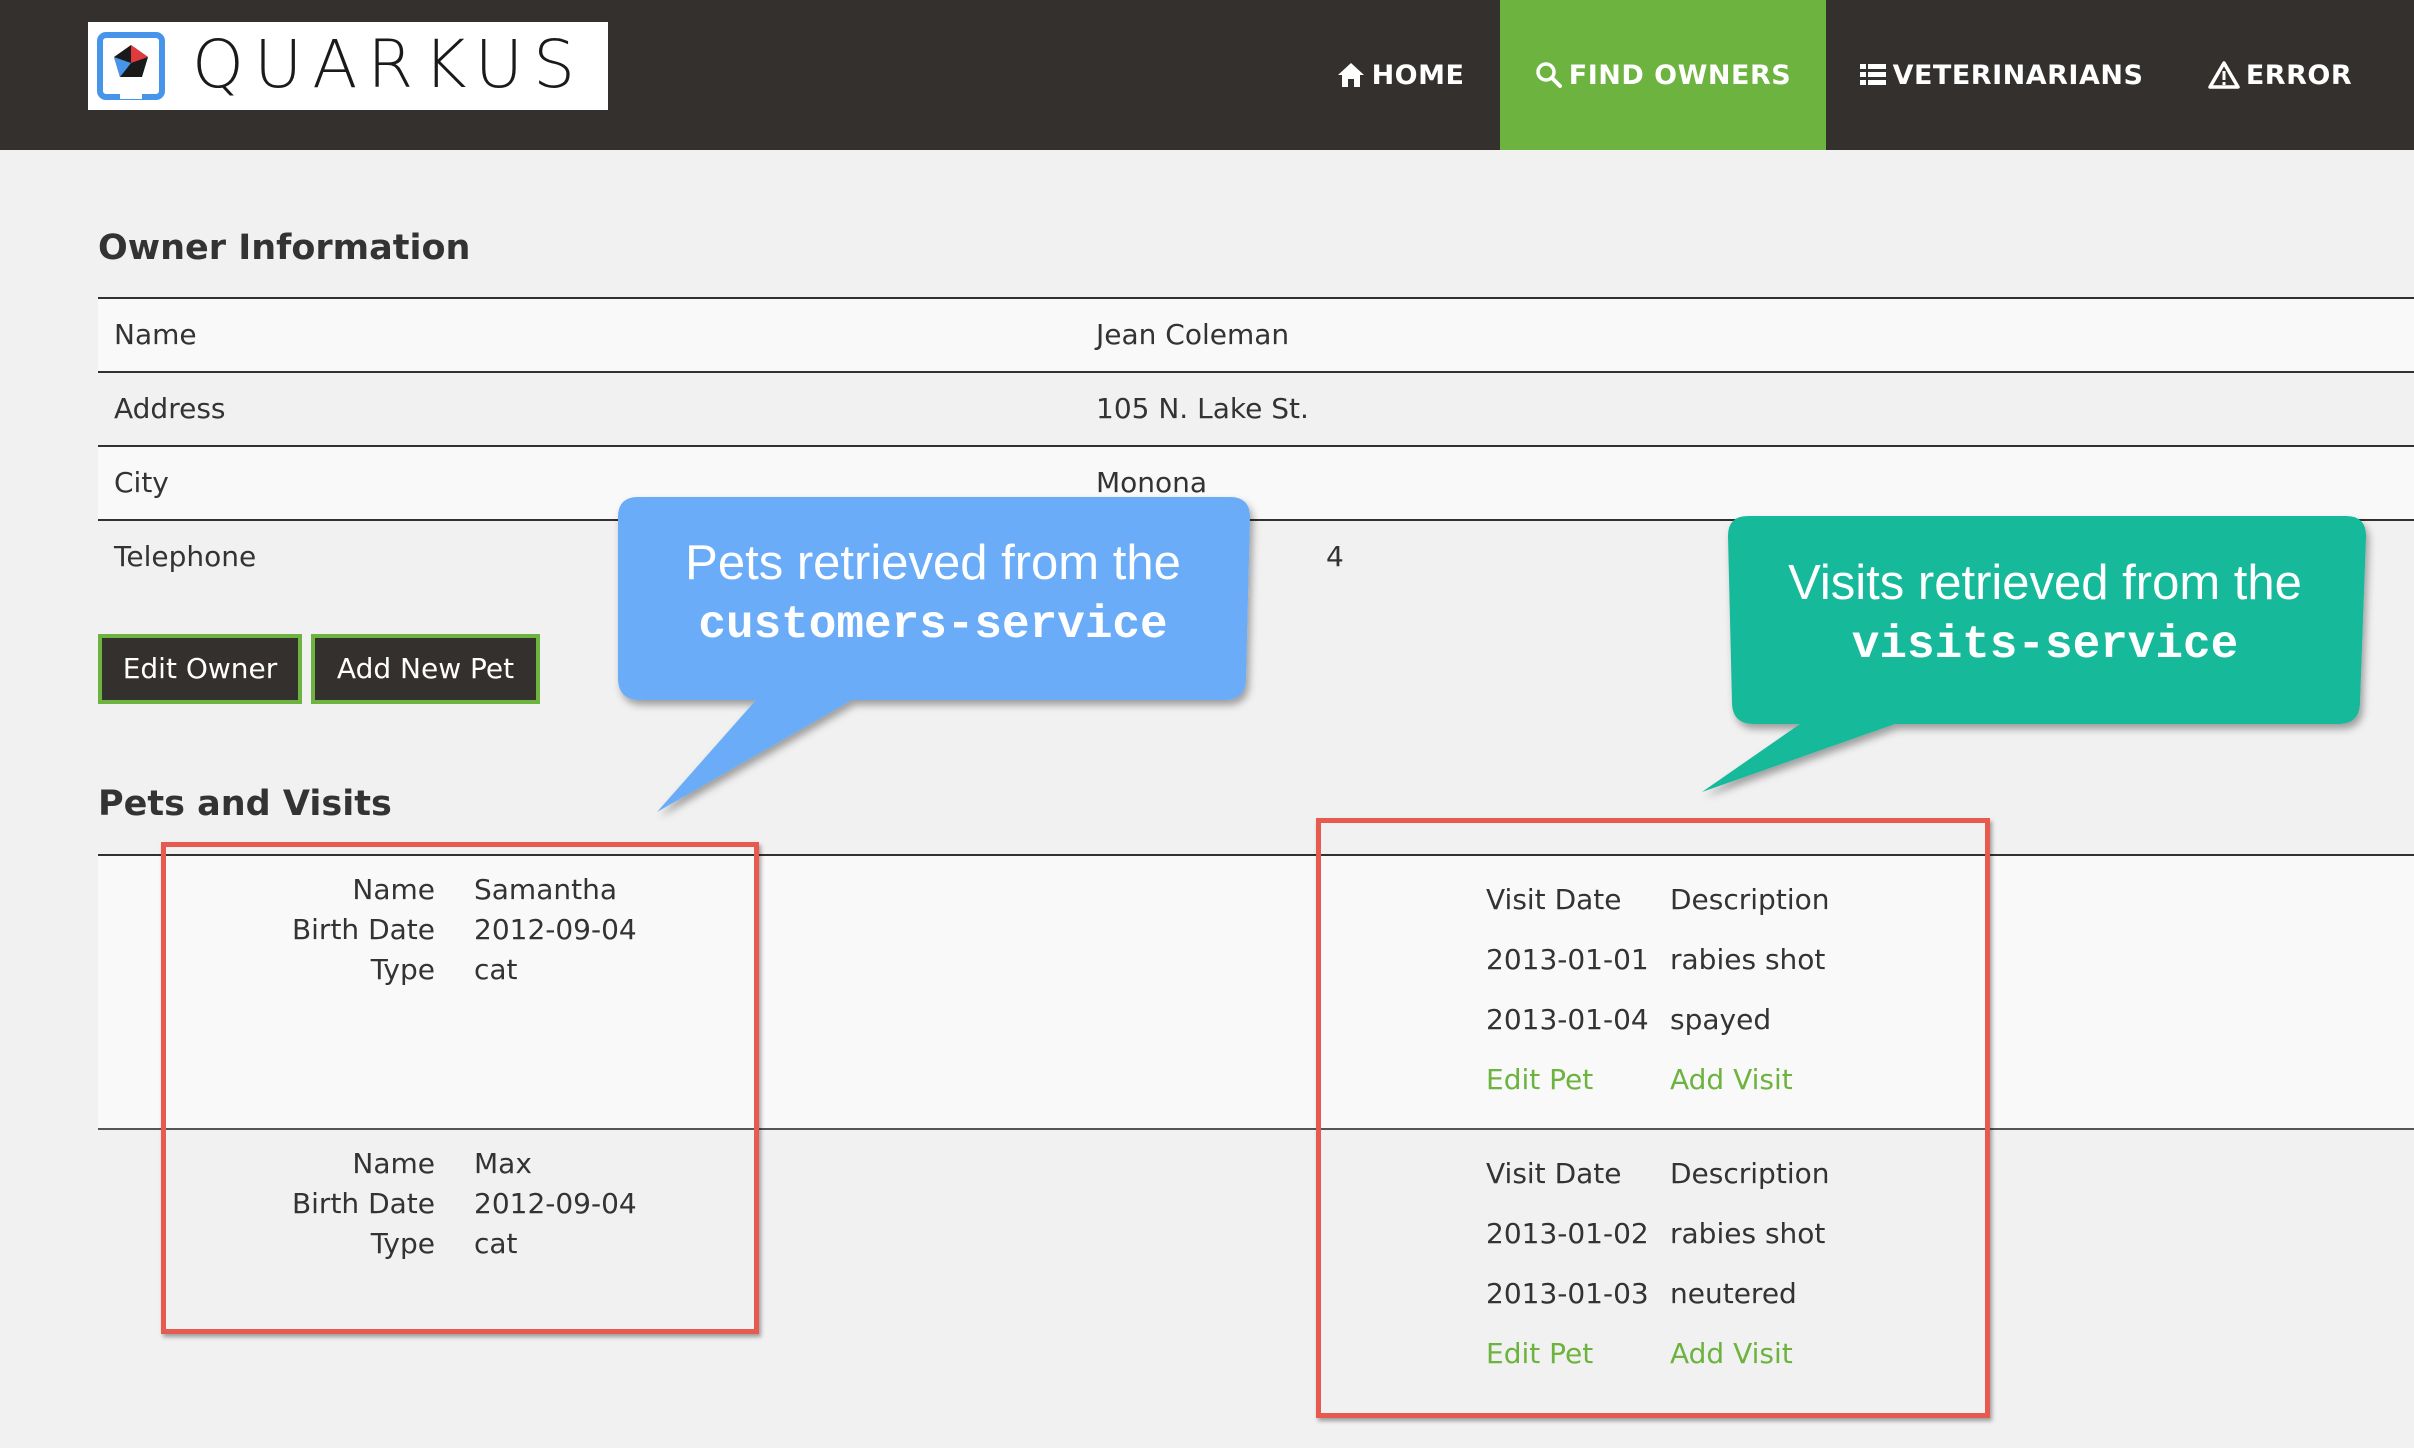 The height and width of the screenshot is (1448, 2414). I want to click on visits-callout: Visits retrieved from the visits-service, so click(2045, 614).